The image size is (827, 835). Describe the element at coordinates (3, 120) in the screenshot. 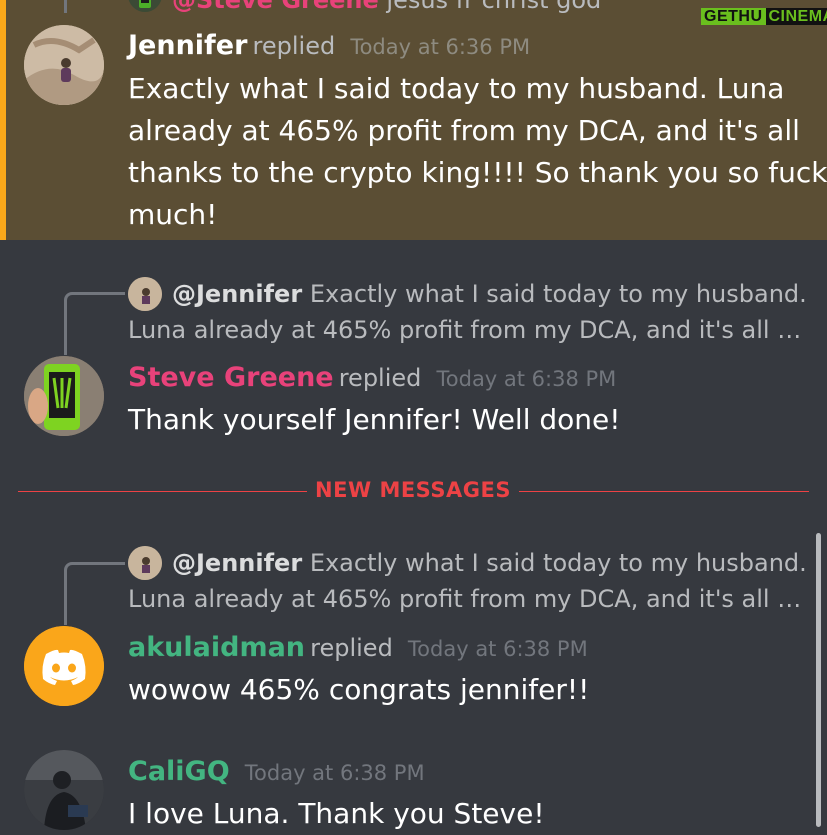

I see `mention-highlight-bar` at that location.